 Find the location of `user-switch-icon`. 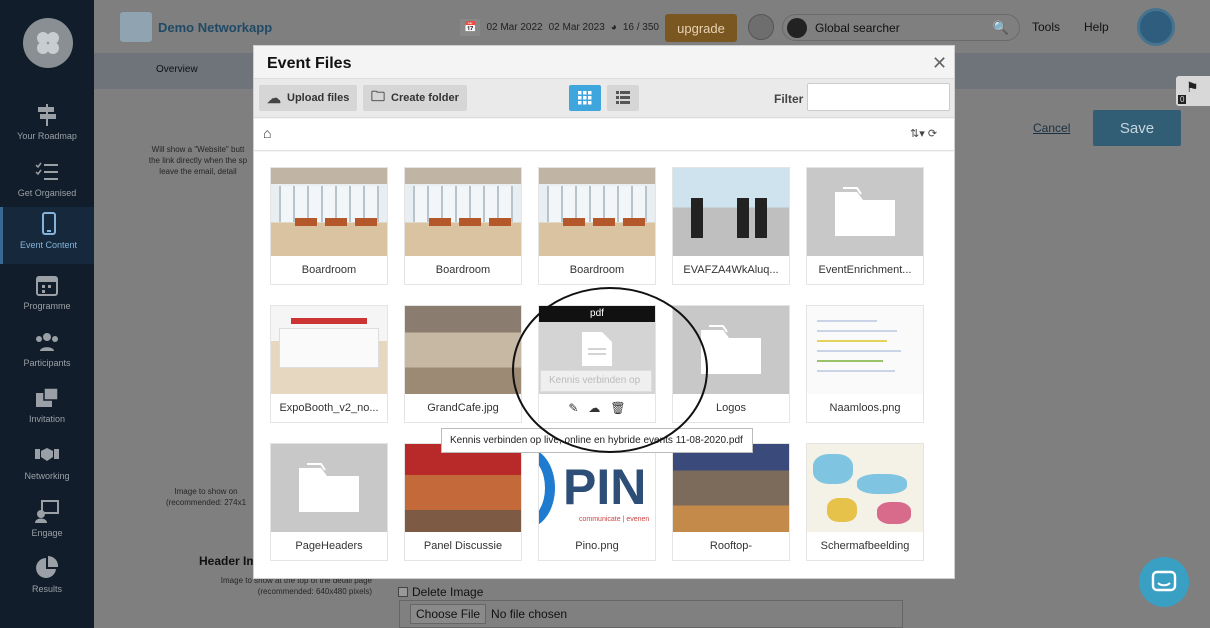

user-switch-icon is located at coordinates (761, 27).